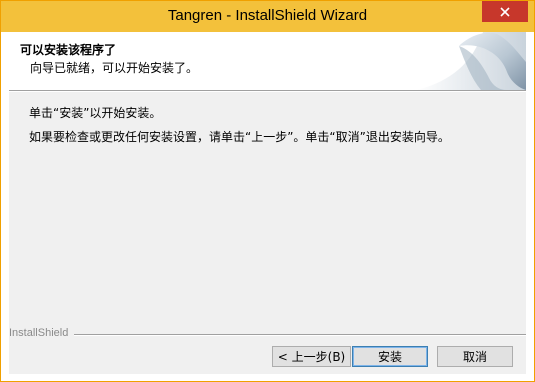 This screenshot has width=535, height=382. I want to click on installshield-brand: InstallShield, so click(42, 333).